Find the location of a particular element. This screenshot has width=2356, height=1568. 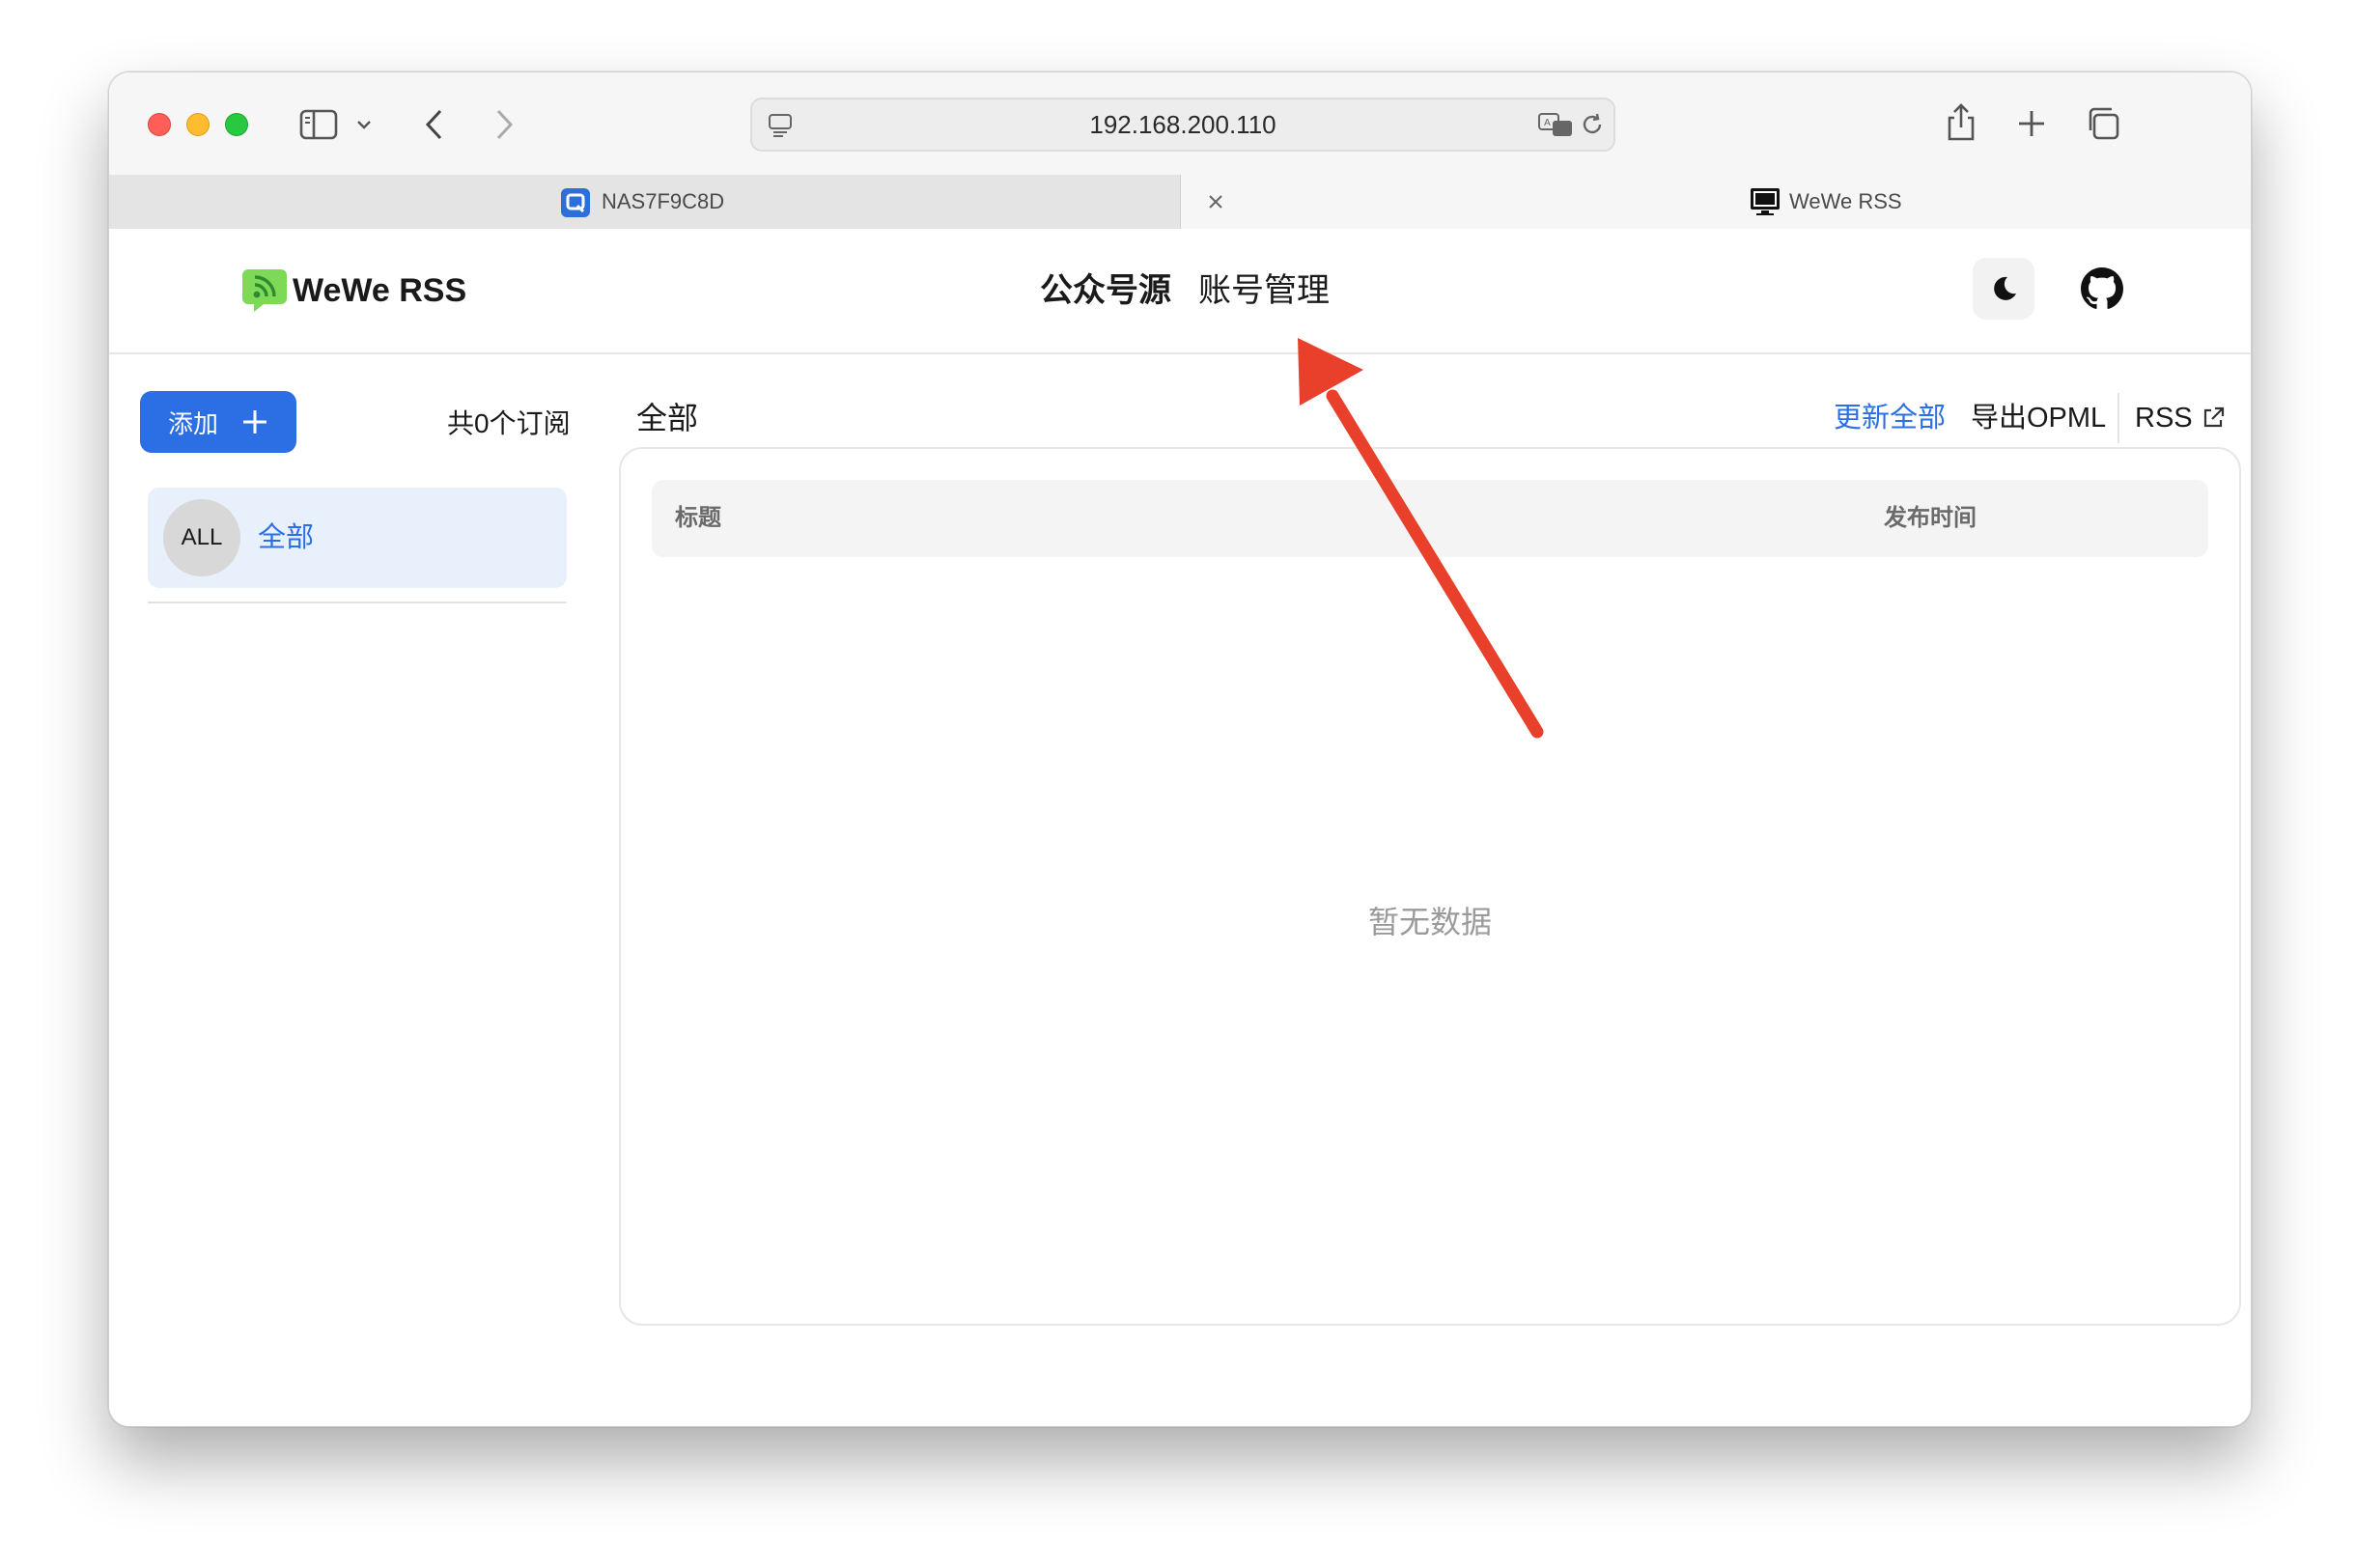

github-link-button is located at coordinates (2102, 289).